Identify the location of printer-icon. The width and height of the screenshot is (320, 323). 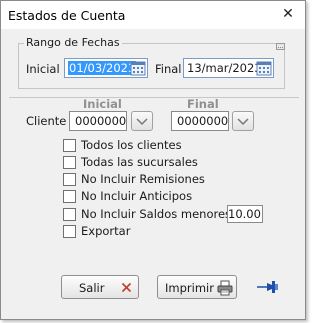
(225, 288).